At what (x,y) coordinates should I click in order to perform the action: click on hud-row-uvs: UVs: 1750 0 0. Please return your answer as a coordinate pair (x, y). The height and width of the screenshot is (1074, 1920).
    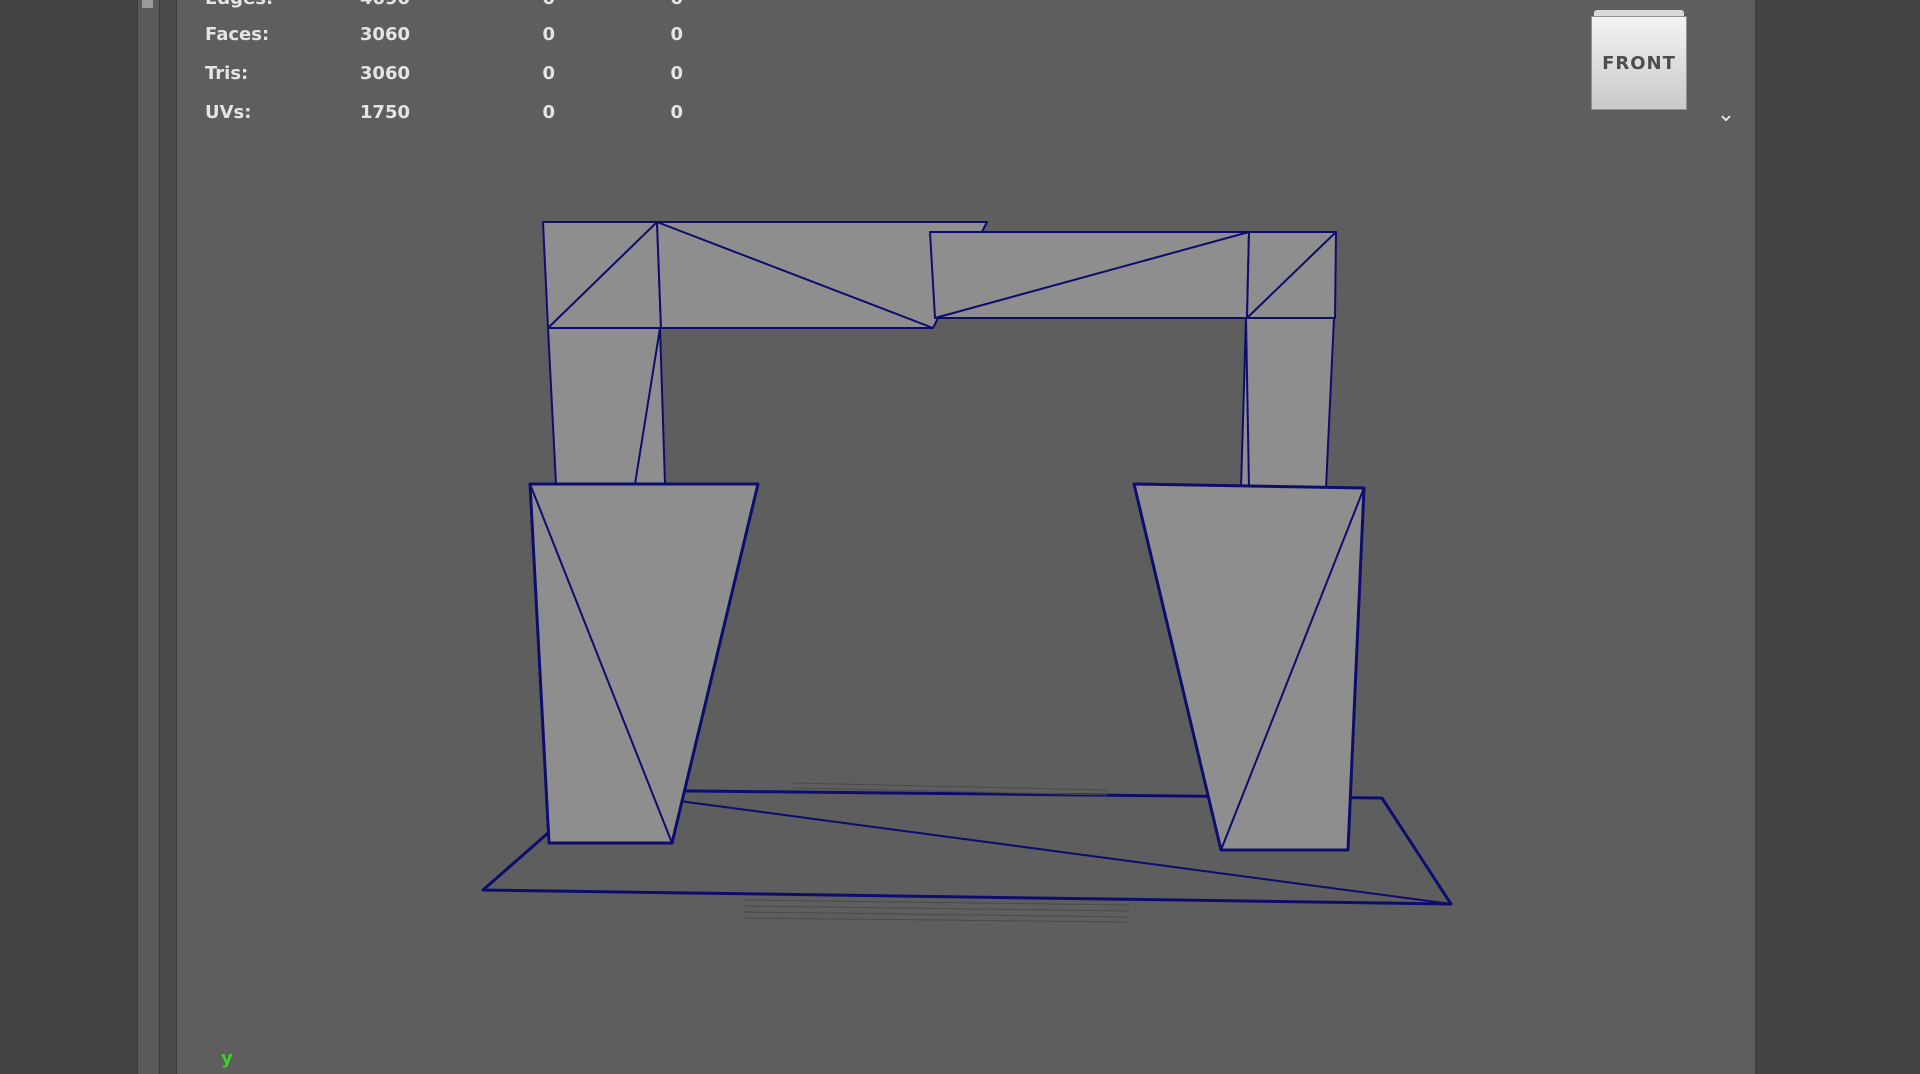
    Looking at the image, I should click on (485, 113).